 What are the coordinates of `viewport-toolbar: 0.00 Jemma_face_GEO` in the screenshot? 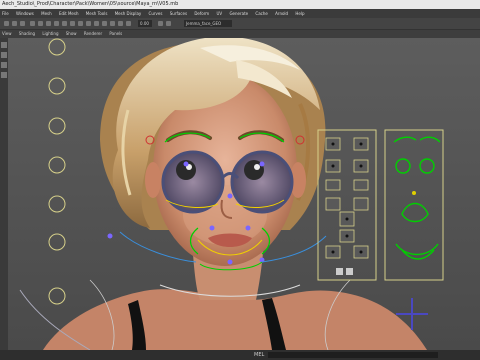 It's located at (240, 24).